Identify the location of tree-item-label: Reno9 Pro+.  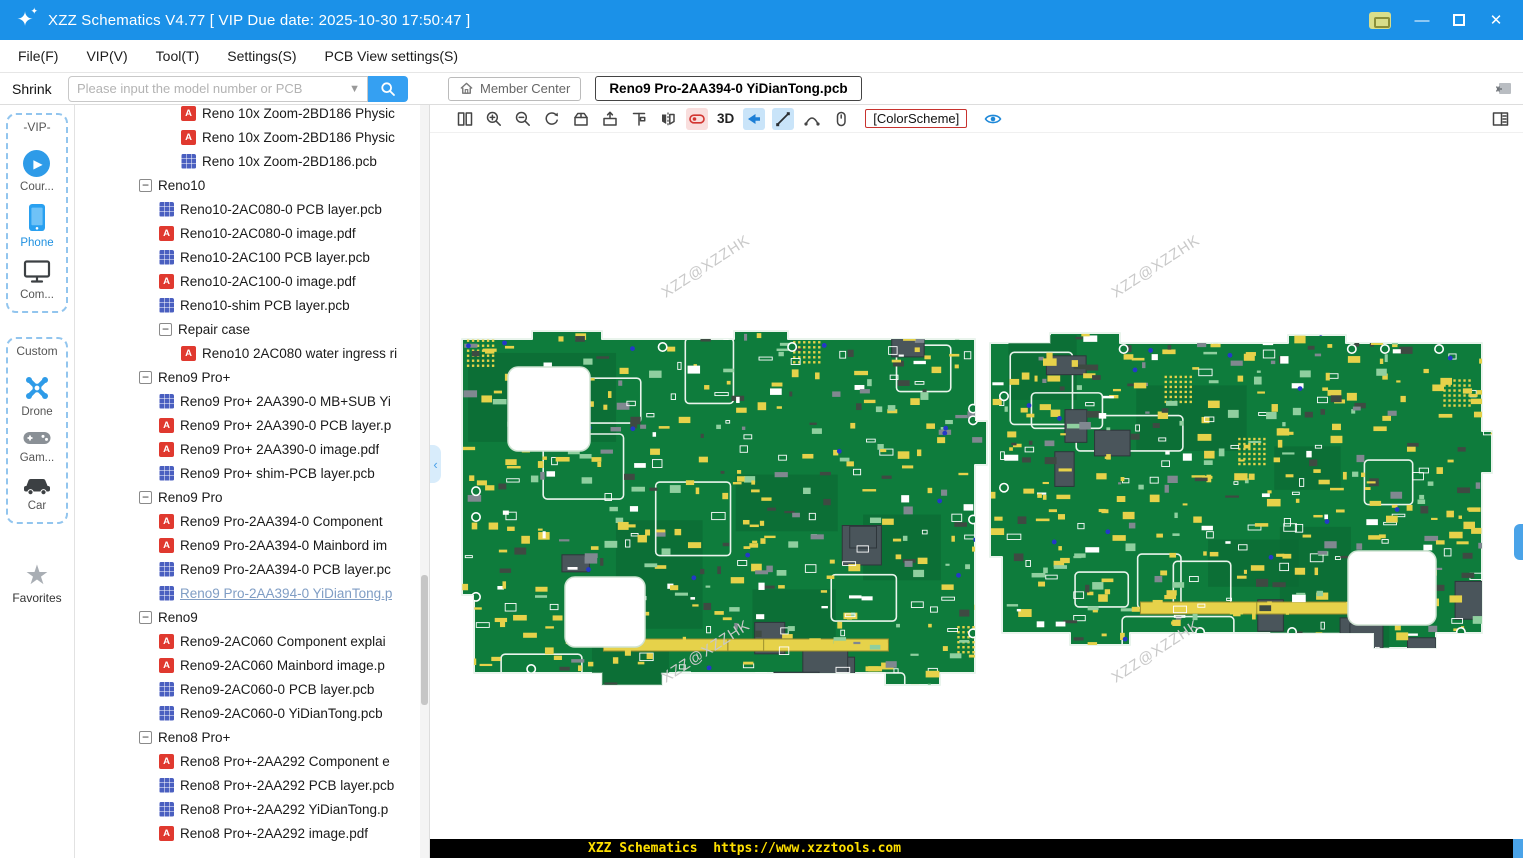
(194, 377).